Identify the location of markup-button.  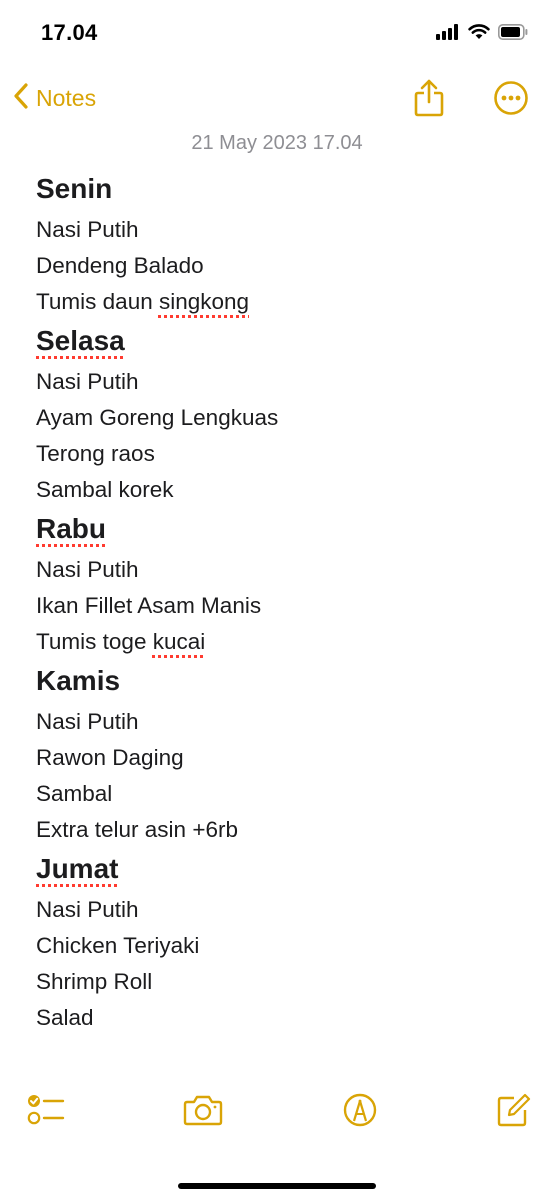
(360, 1112).